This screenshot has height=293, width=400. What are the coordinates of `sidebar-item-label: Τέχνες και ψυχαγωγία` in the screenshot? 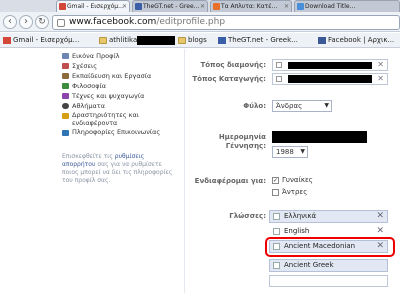 It's located at (108, 96).